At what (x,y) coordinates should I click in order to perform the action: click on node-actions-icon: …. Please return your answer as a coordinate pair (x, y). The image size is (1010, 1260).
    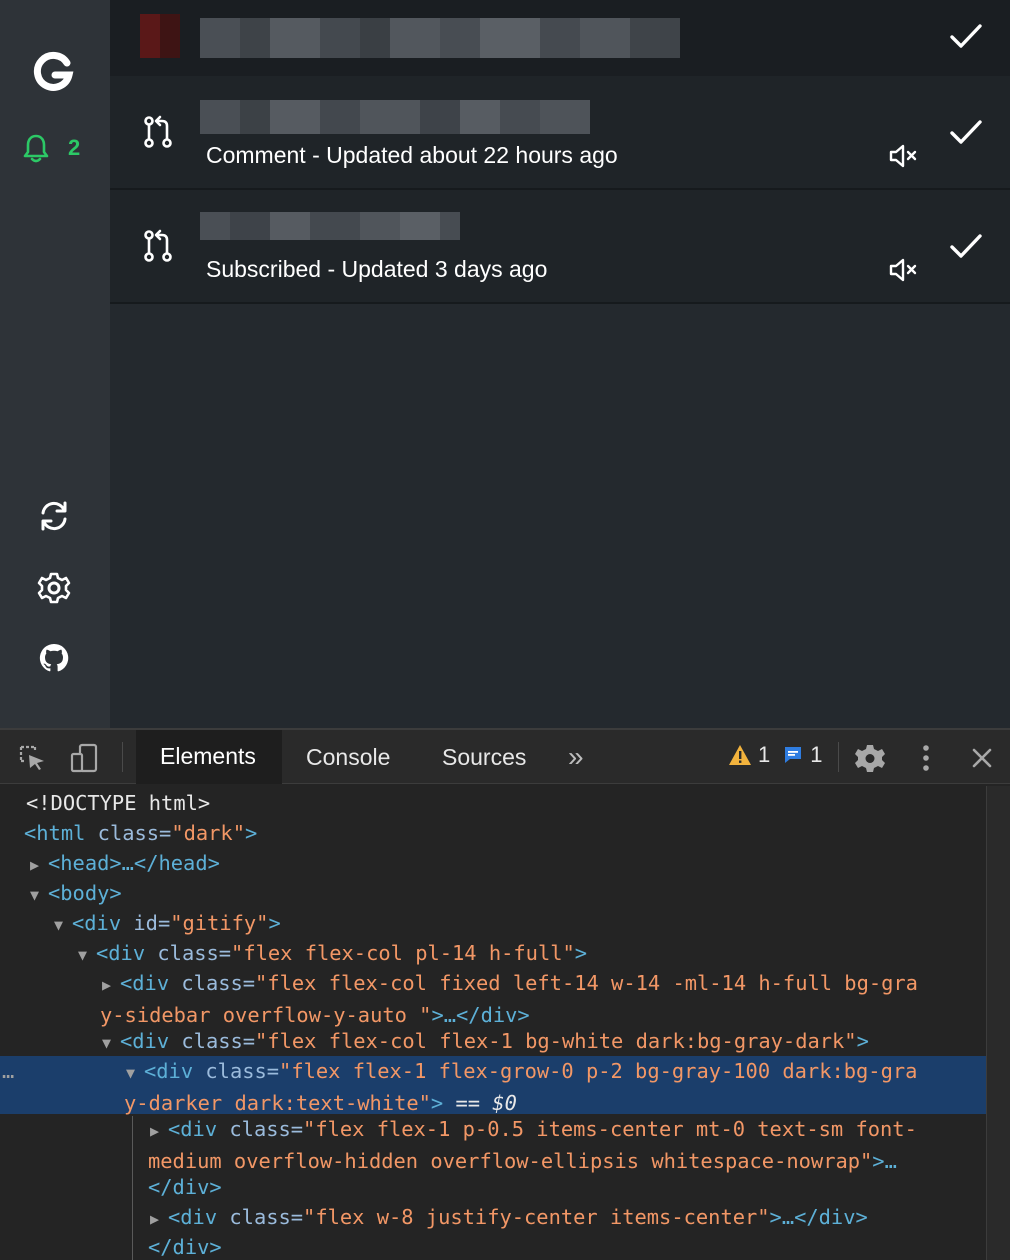
    Looking at the image, I should click on (8, 1071).